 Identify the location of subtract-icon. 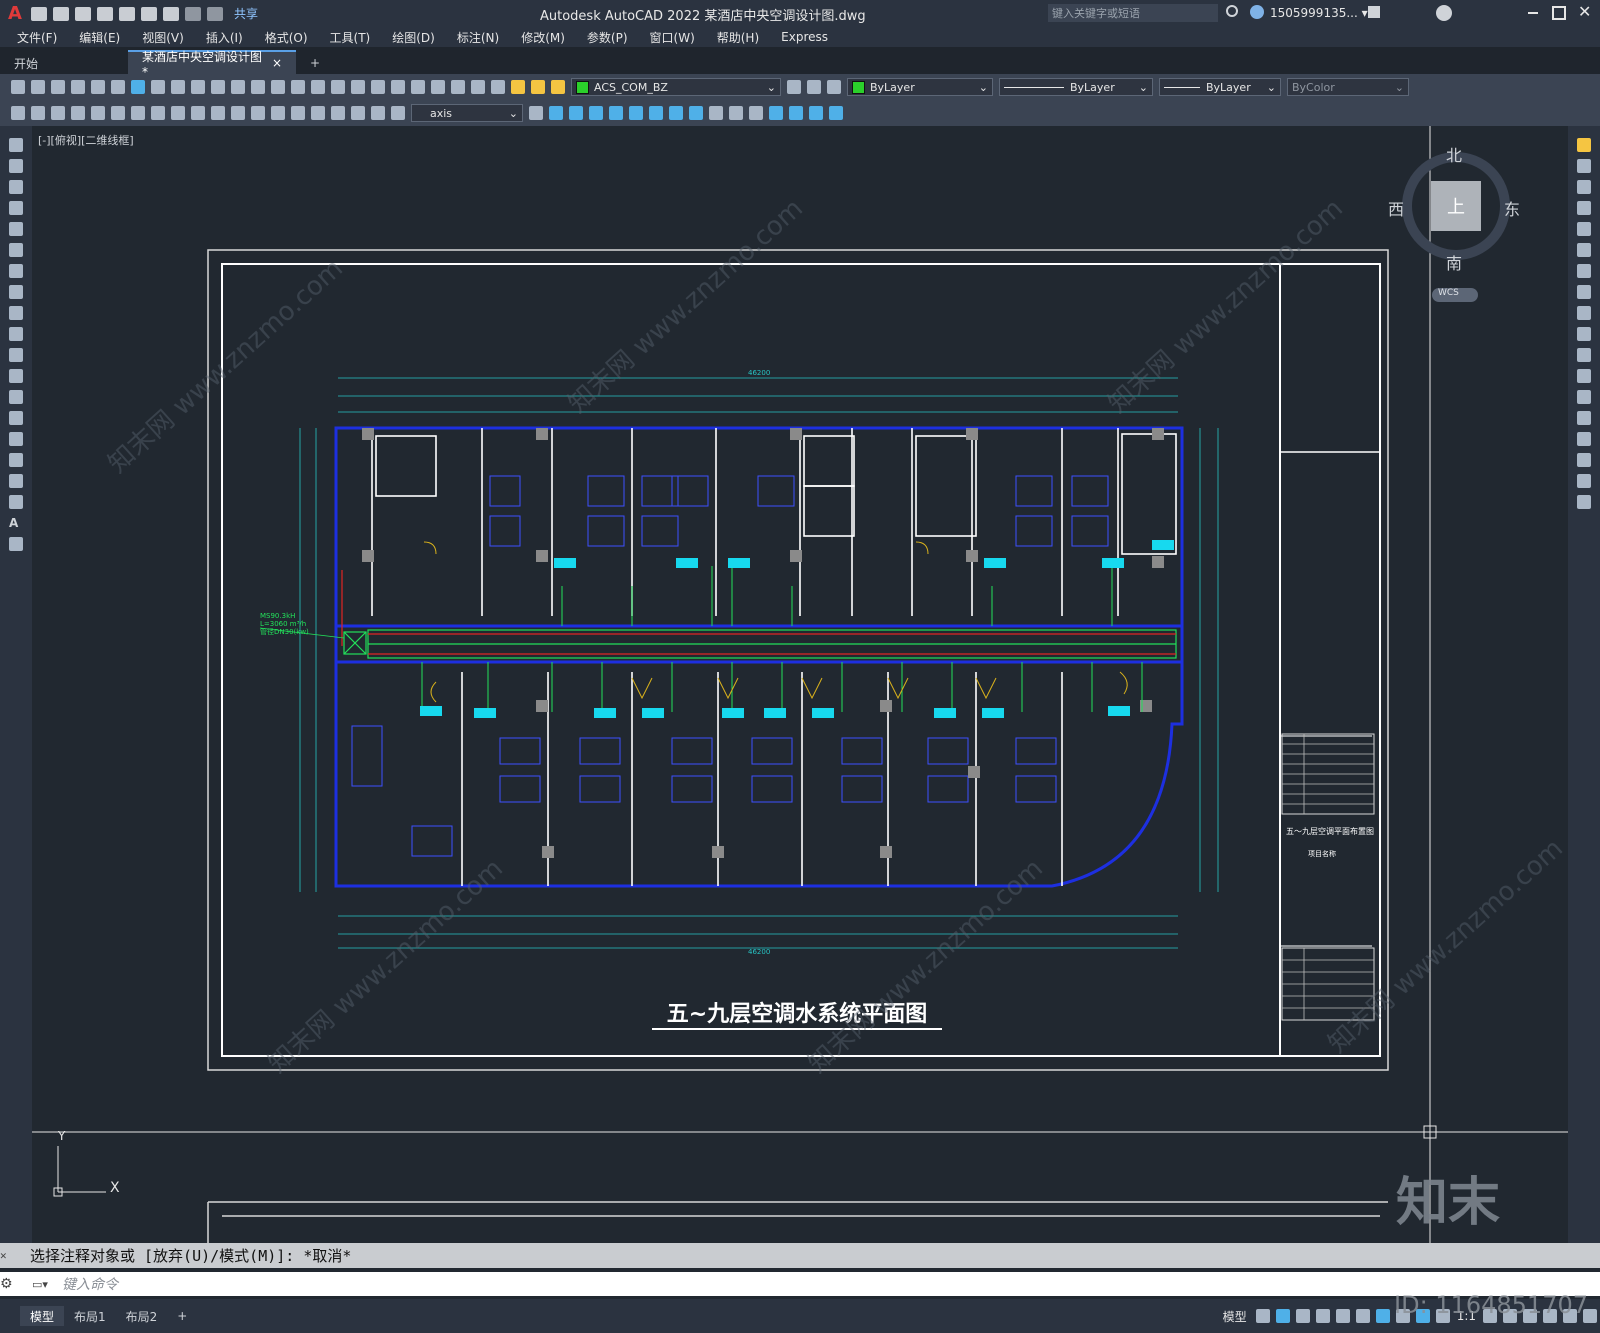
(736, 113).